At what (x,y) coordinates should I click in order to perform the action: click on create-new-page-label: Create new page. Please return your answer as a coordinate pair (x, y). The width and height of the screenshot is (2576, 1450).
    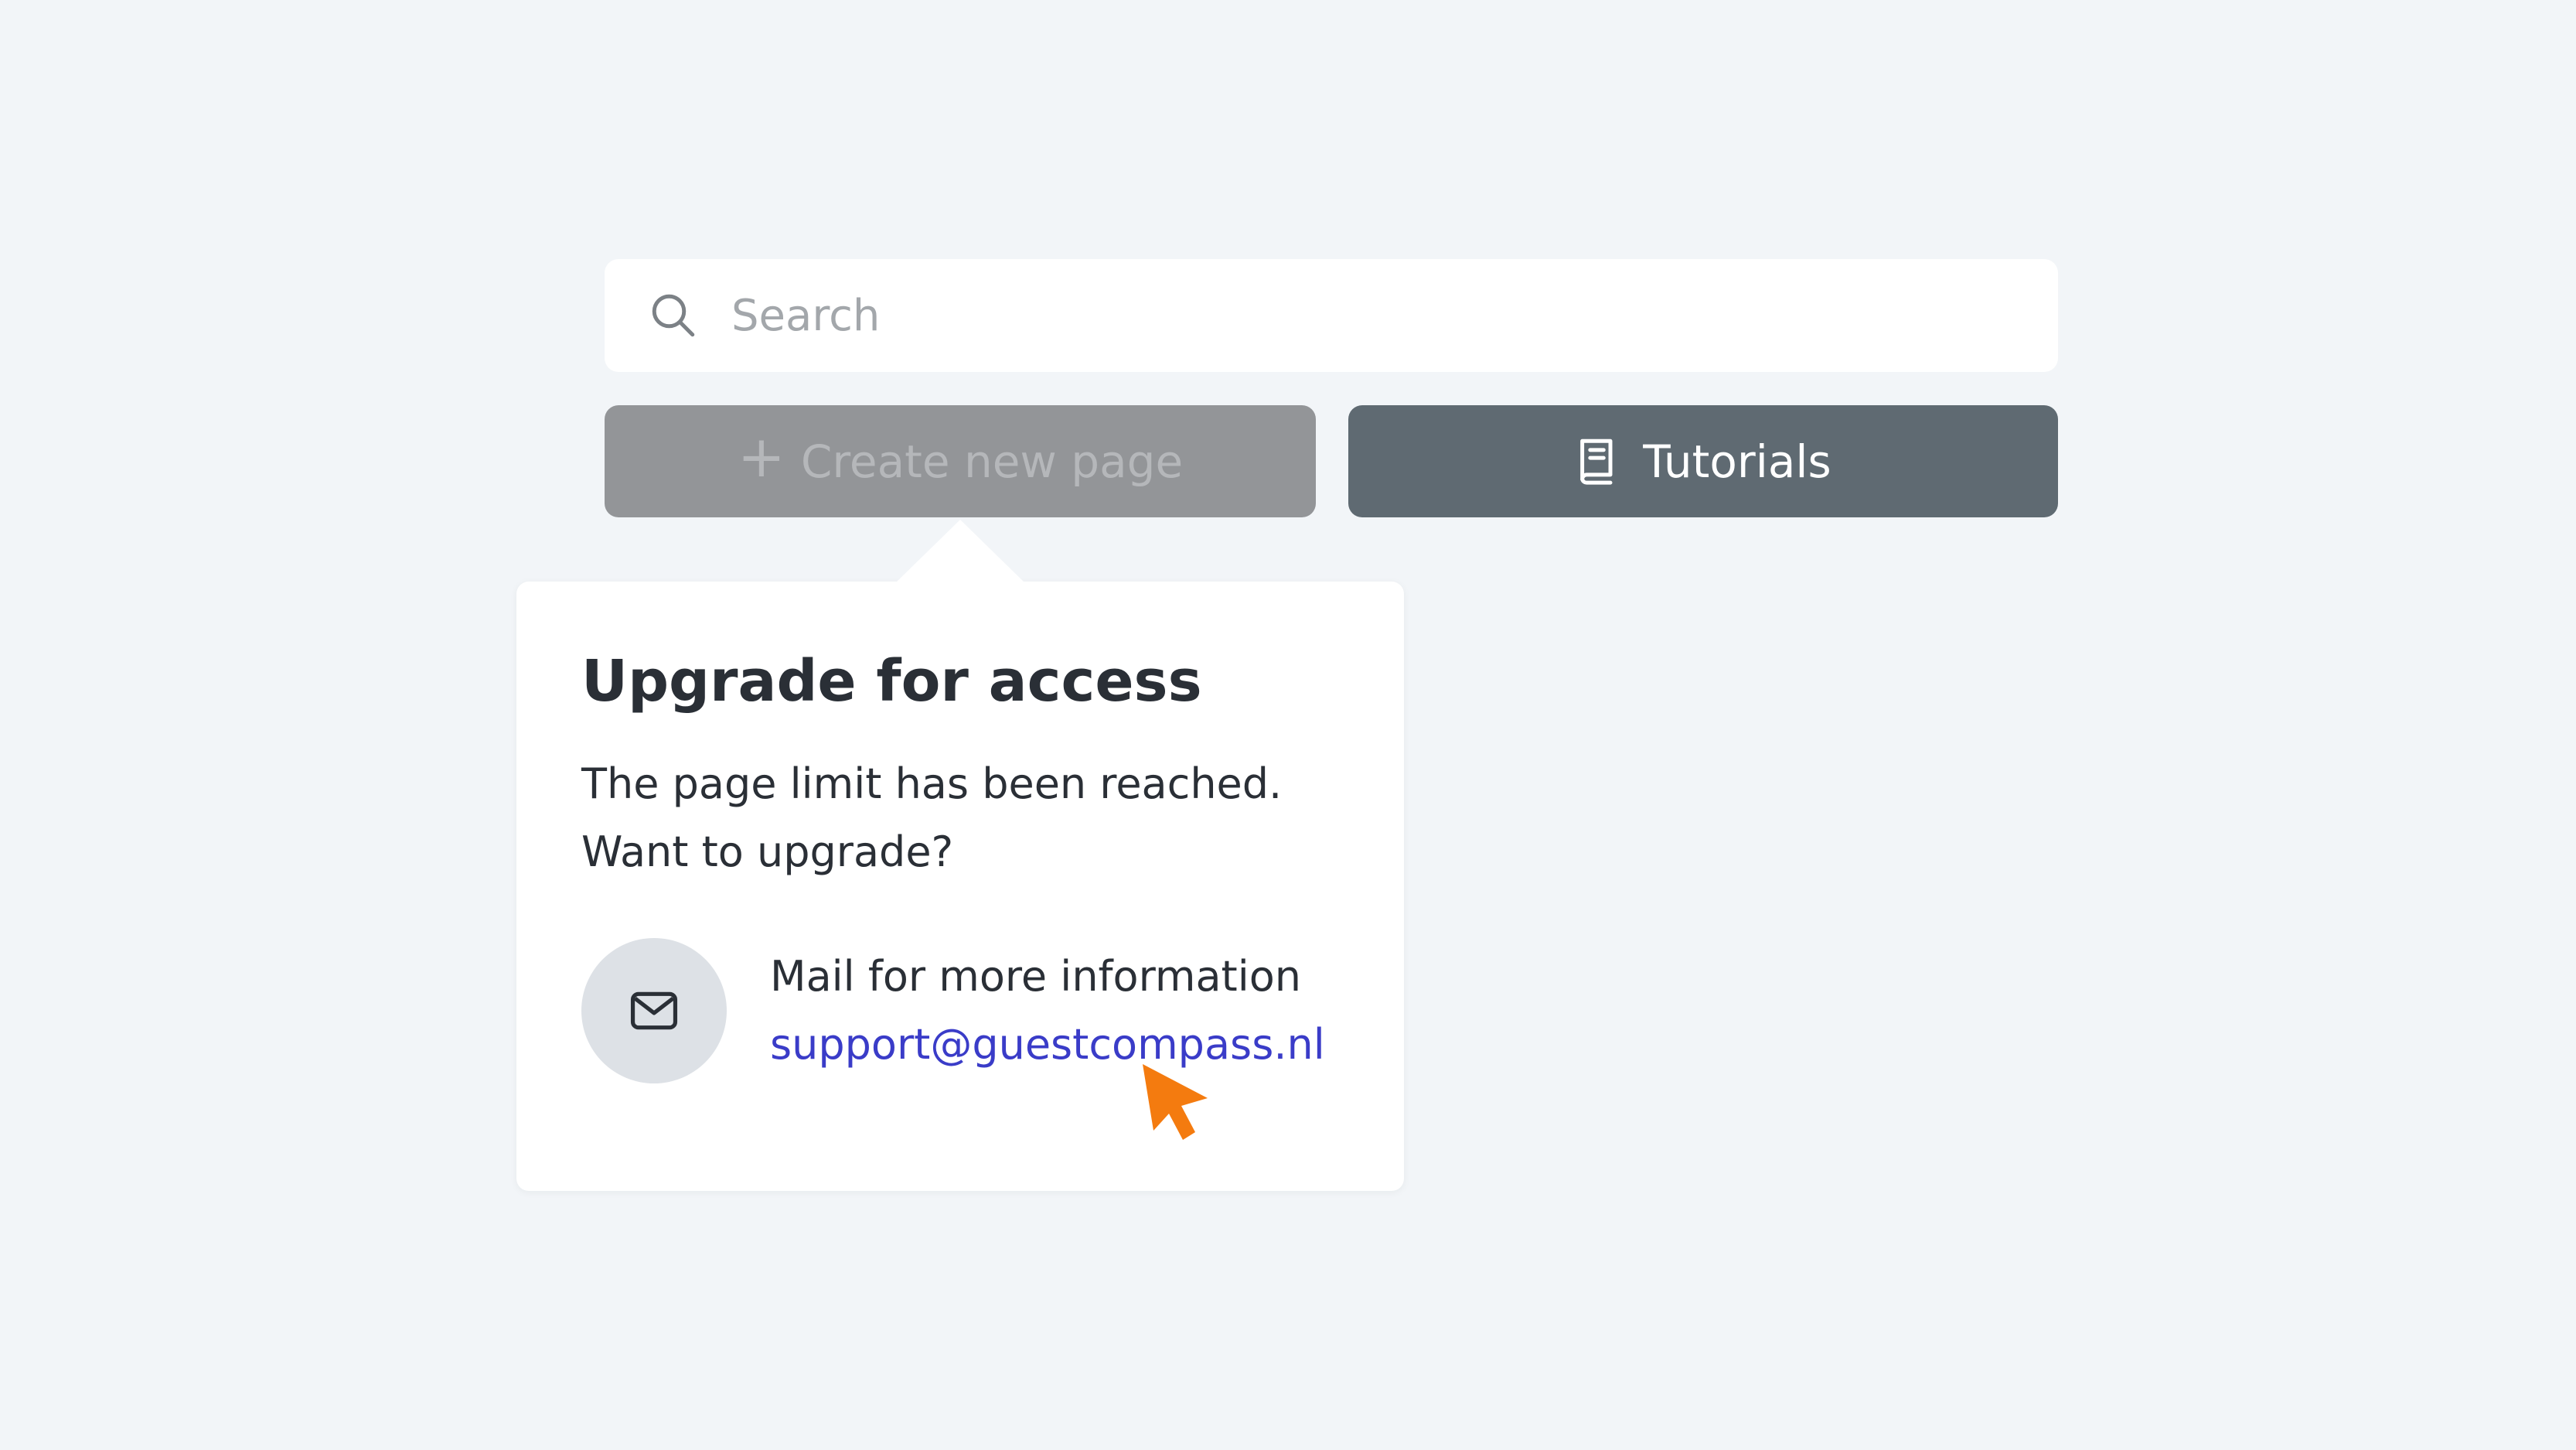
    Looking at the image, I should click on (992, 461).